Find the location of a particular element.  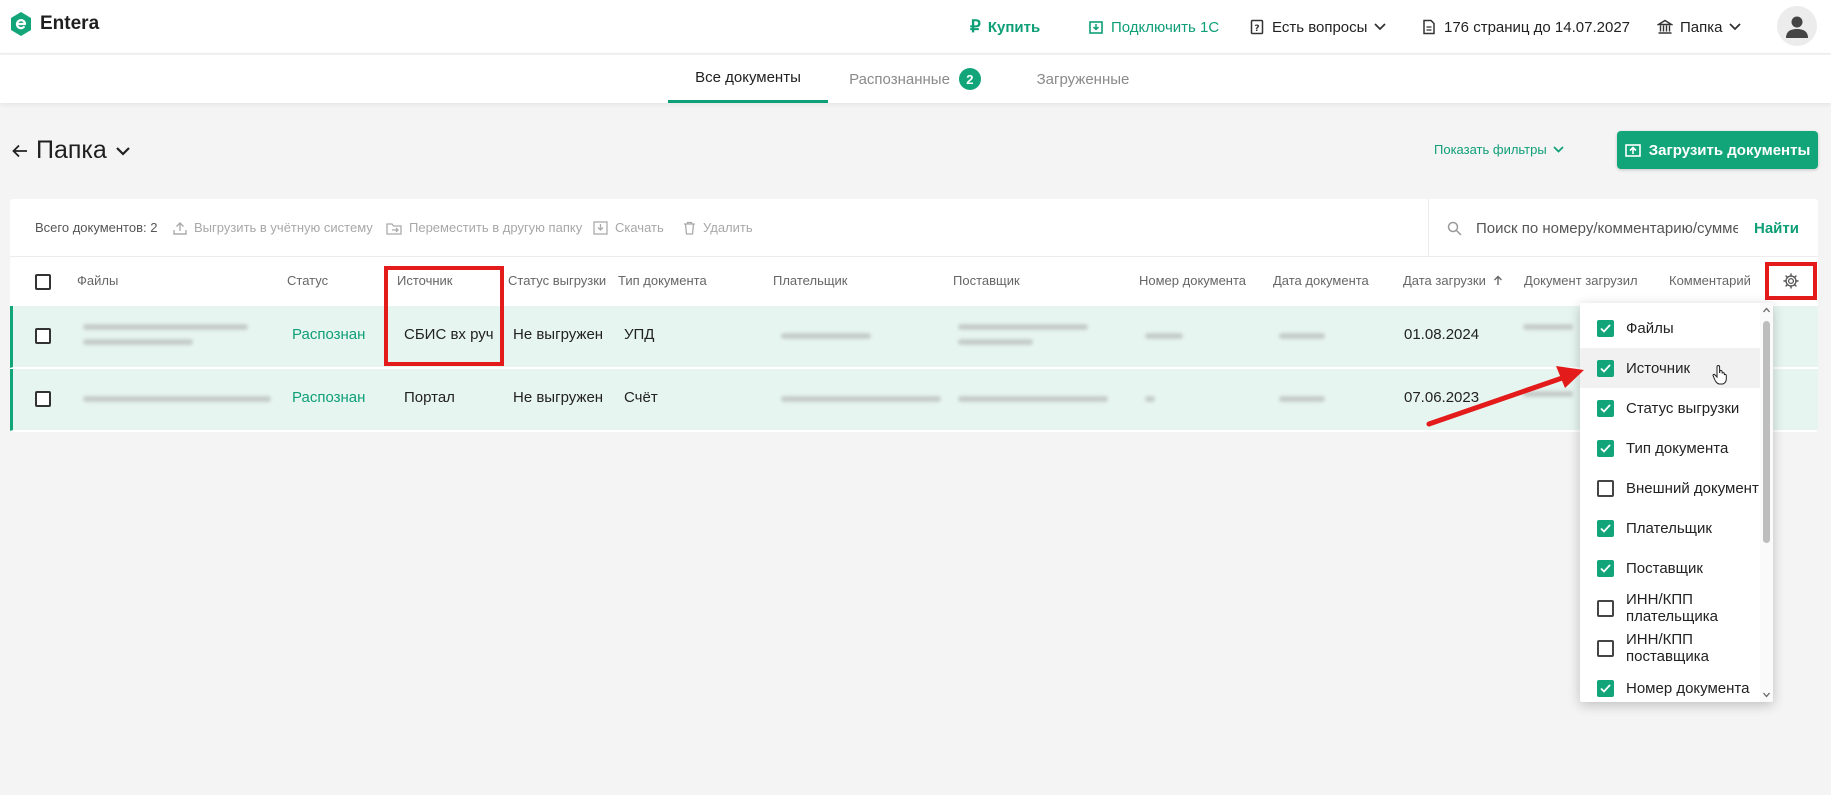

sort-arrow-up-icon is located at coordinates (1498, 280).